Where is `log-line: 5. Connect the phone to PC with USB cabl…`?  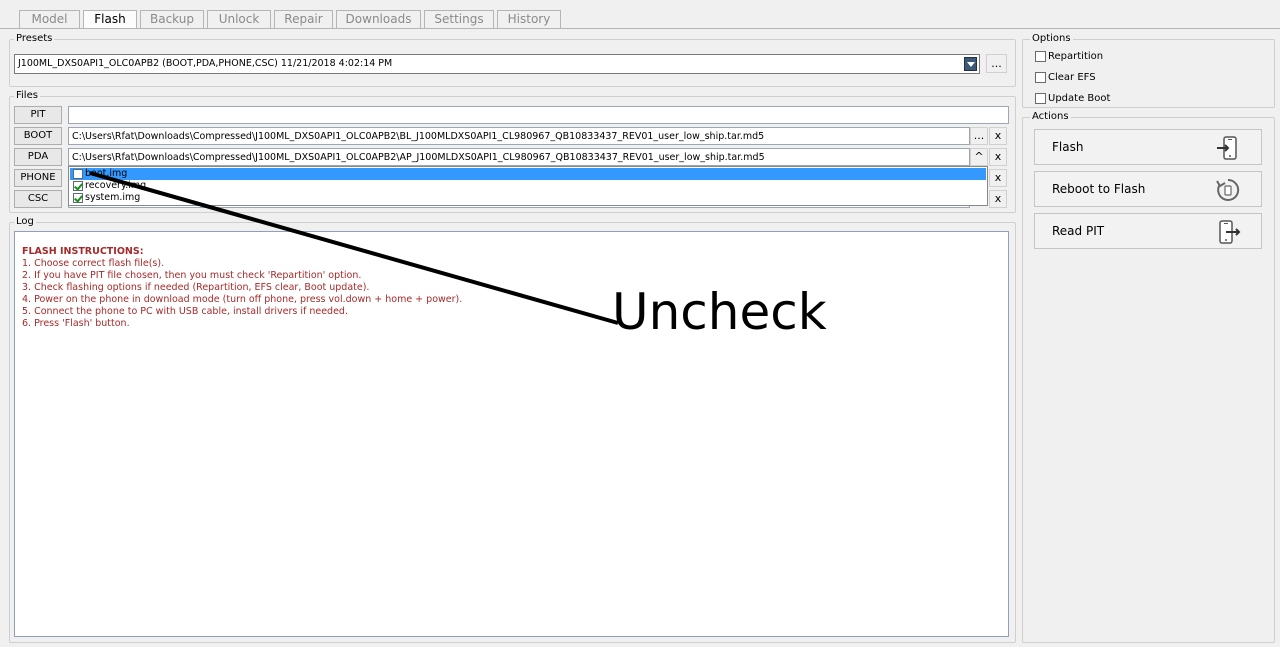
log-line: 5. Connect the phone to PC with USB cabl… is located at coordinates (185, 311).